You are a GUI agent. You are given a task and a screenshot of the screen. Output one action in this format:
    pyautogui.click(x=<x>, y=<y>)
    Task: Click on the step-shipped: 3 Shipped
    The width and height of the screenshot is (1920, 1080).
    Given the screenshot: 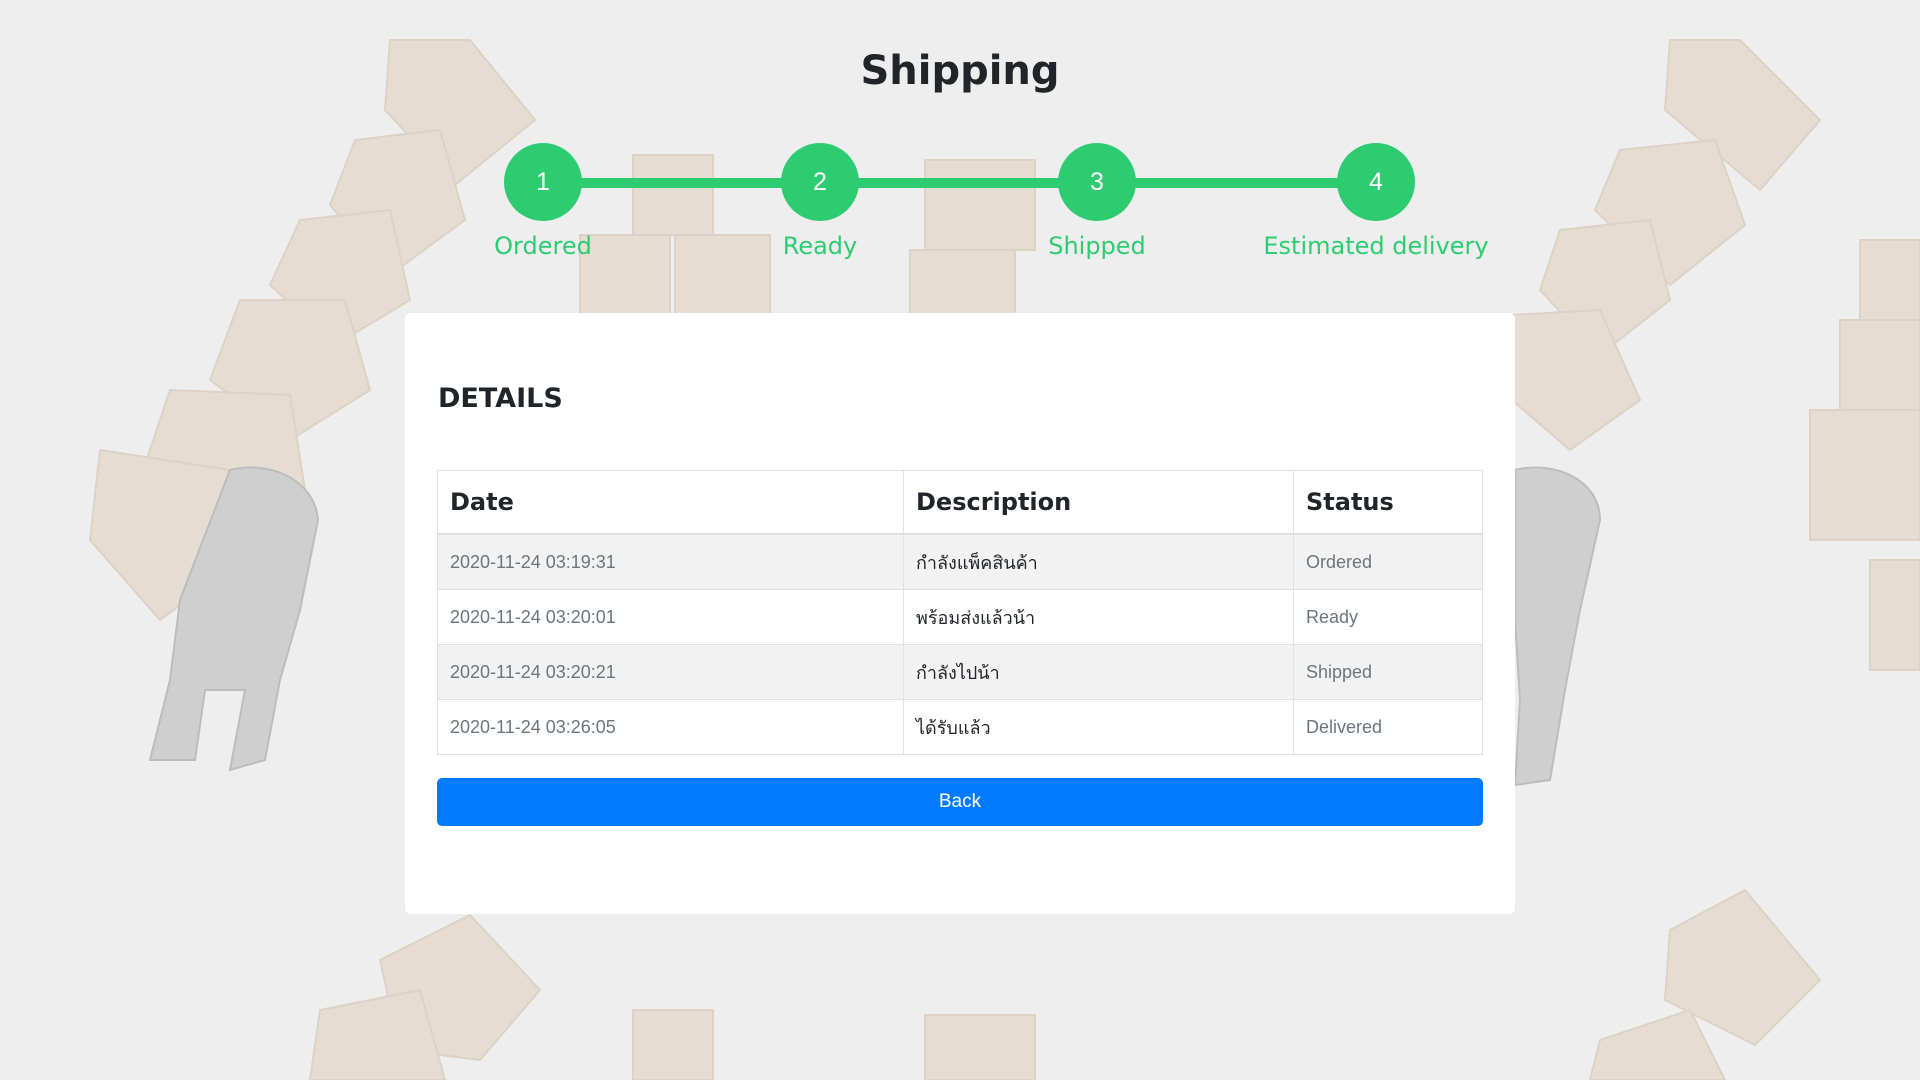 What is the action you would take?
    pyautogui.click(x=1097, y=201)
    